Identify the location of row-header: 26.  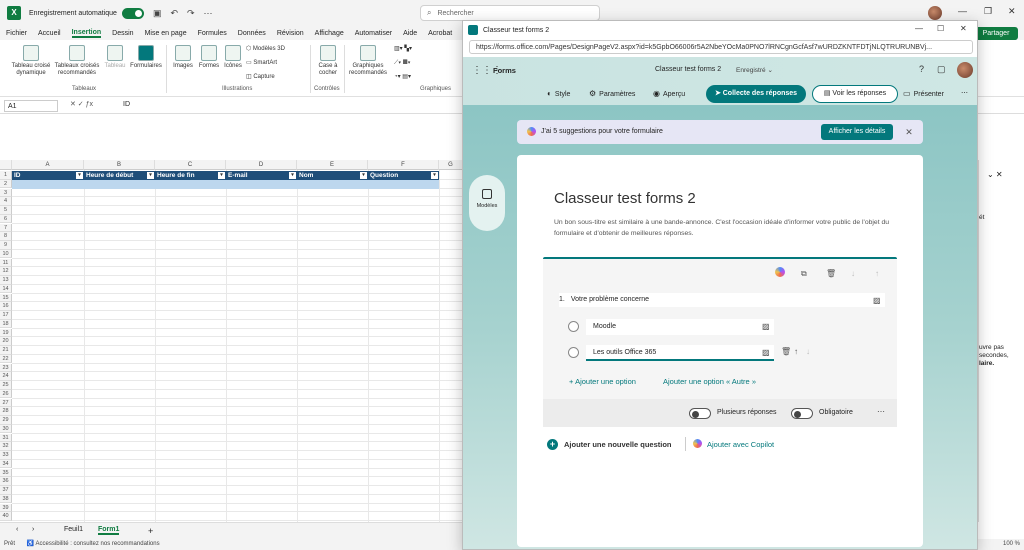
(6, 394).